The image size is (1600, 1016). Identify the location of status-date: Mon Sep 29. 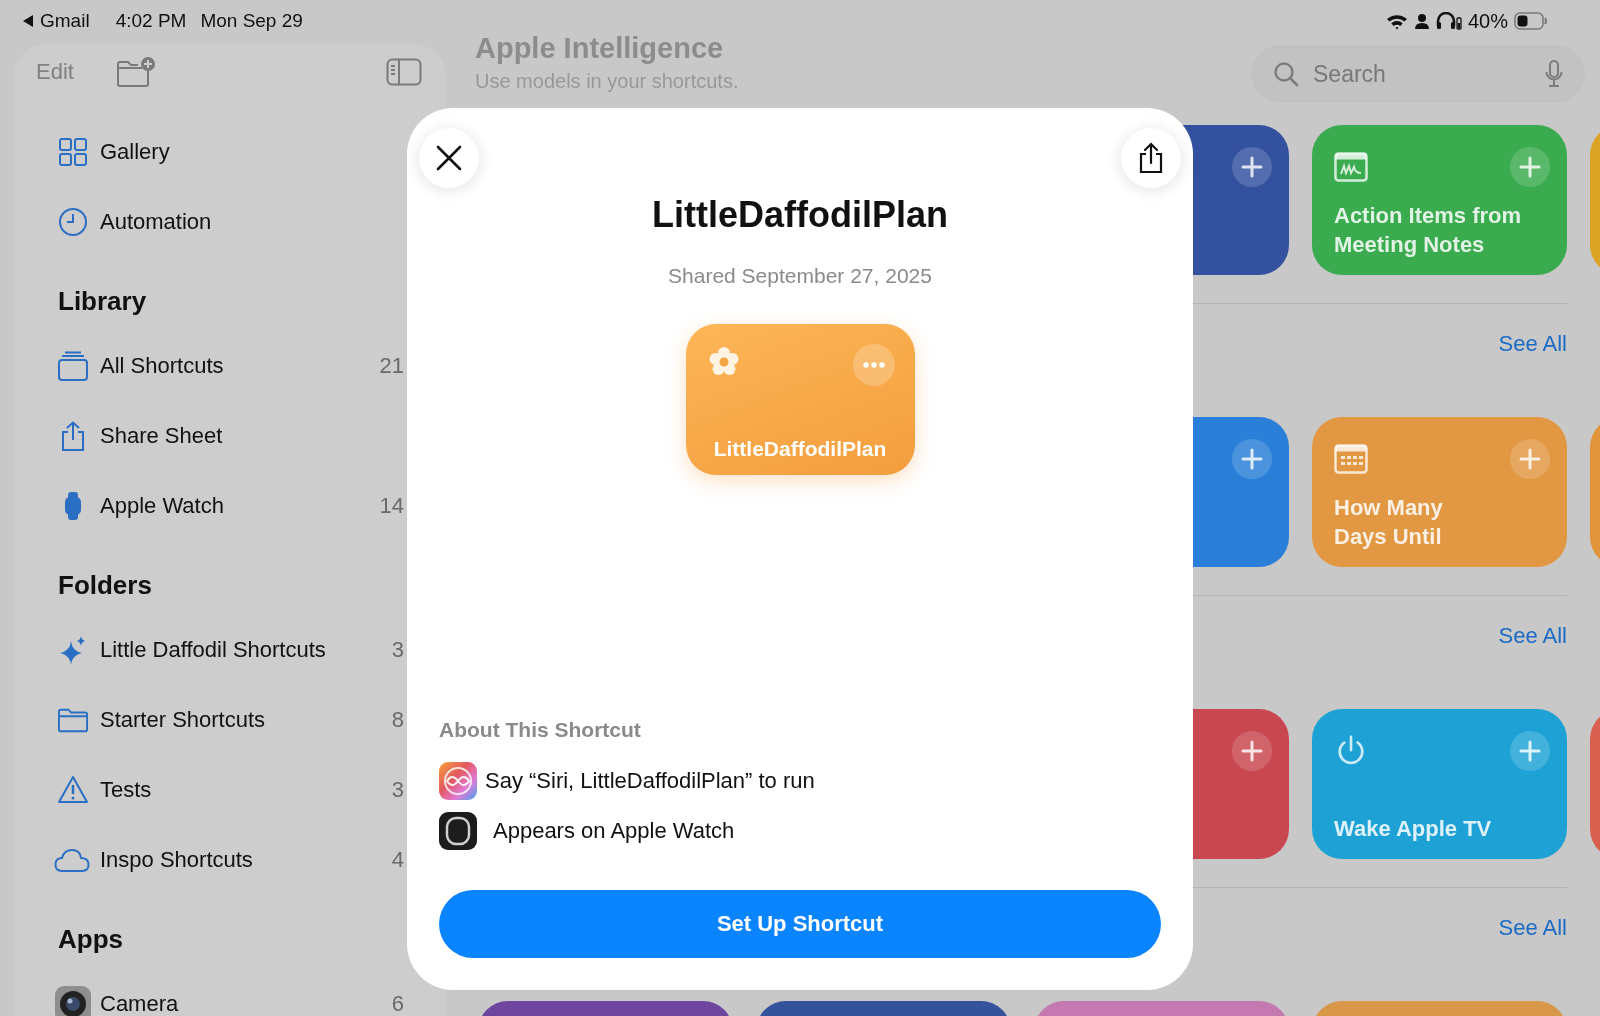
(251, 21).